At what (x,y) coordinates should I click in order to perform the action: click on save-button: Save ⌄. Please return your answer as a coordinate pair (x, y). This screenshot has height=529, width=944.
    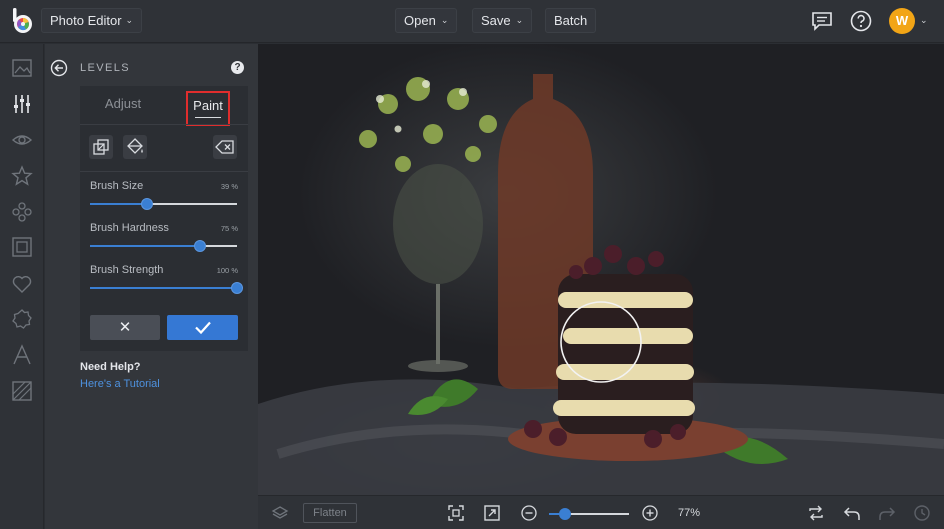
    Looking at the image, I should click on (502, 20).